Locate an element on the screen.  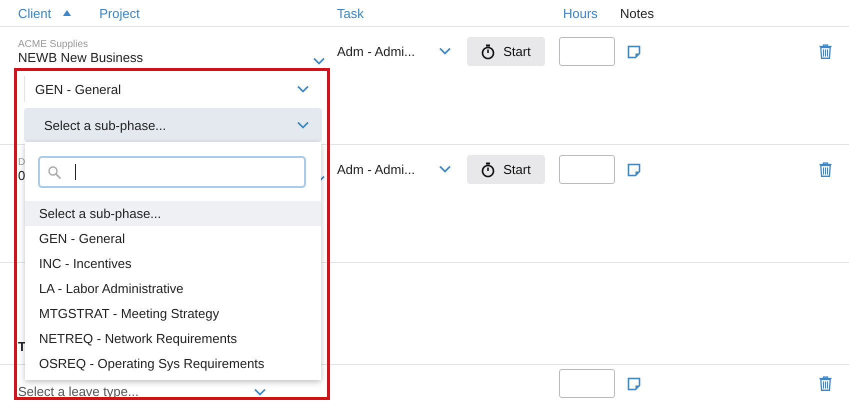
dropdown-option: MTGSTRAT - Meeting Strategy is located at coordinates (173, 313).